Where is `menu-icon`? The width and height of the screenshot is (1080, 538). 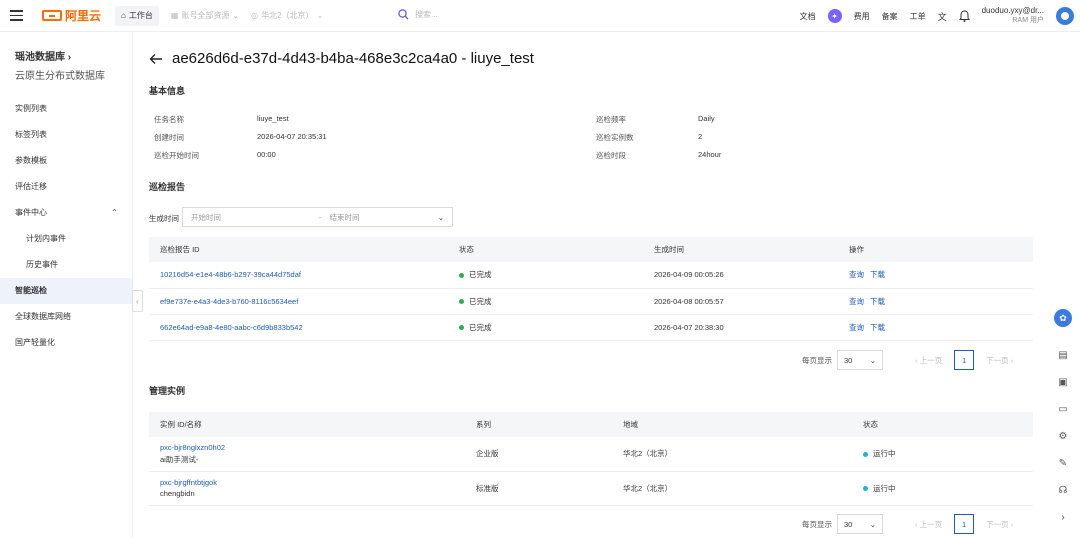
menu-icon is located at coordinates (16, 16).